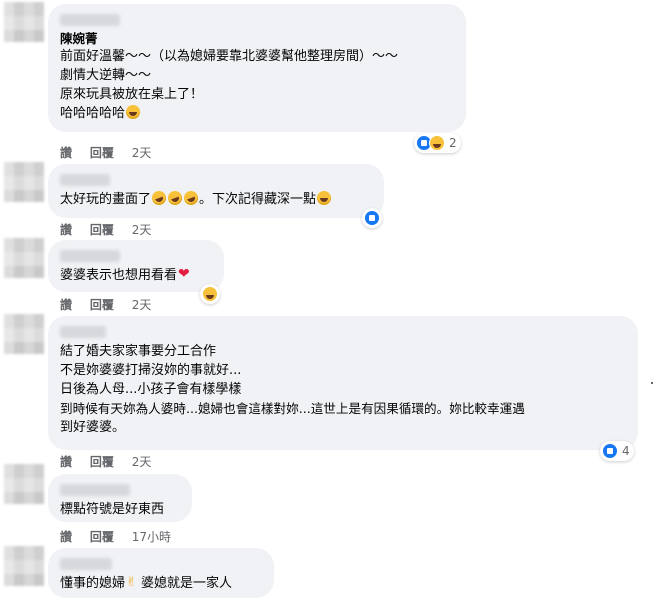  Describe the element at coordinates (112, 509) in the screenshot. I see `comment-text-line: 標點符號是好東西` at that location.